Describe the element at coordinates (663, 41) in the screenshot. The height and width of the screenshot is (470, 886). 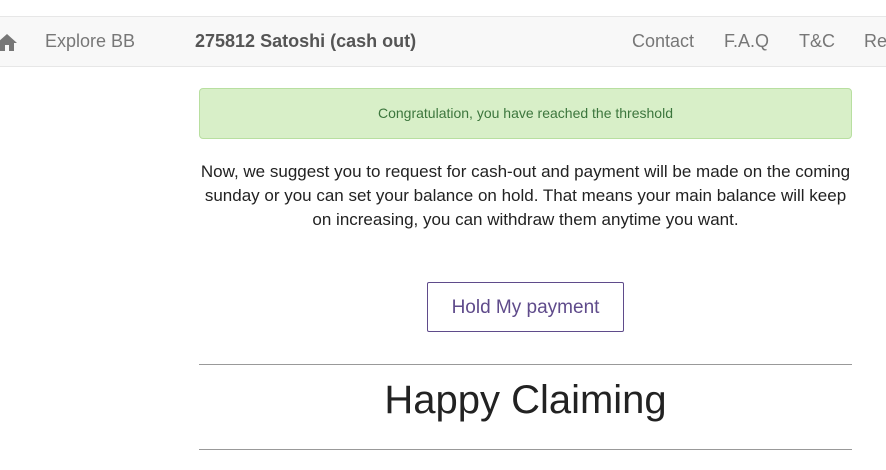
I see `nav-contact-link: Contact` at that location.